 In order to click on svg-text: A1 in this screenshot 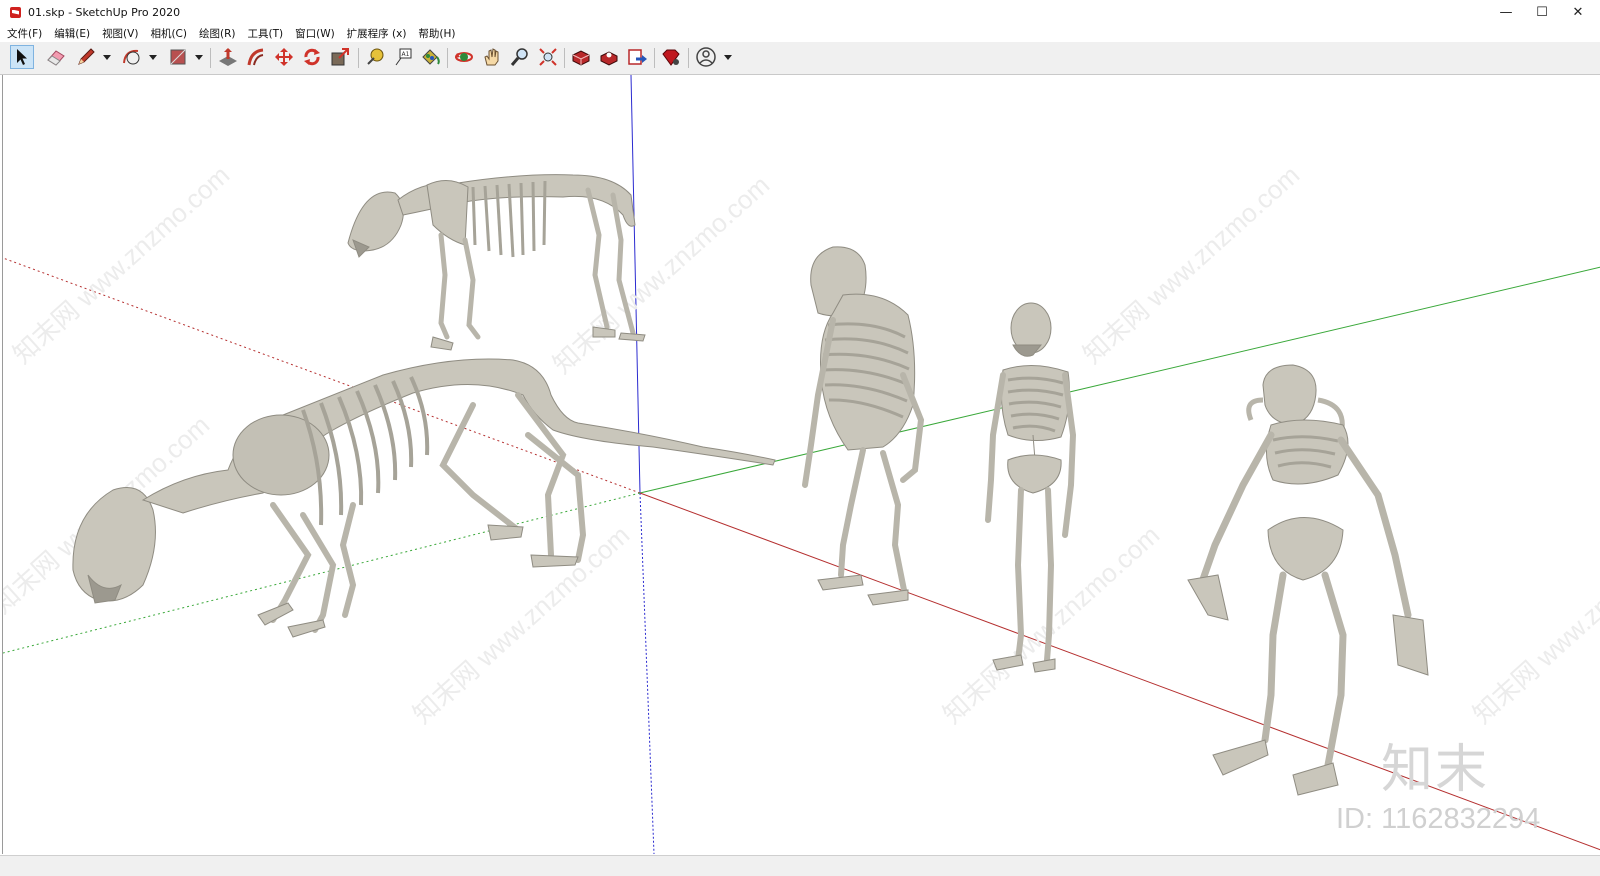, I will do `click(406, 54)`.